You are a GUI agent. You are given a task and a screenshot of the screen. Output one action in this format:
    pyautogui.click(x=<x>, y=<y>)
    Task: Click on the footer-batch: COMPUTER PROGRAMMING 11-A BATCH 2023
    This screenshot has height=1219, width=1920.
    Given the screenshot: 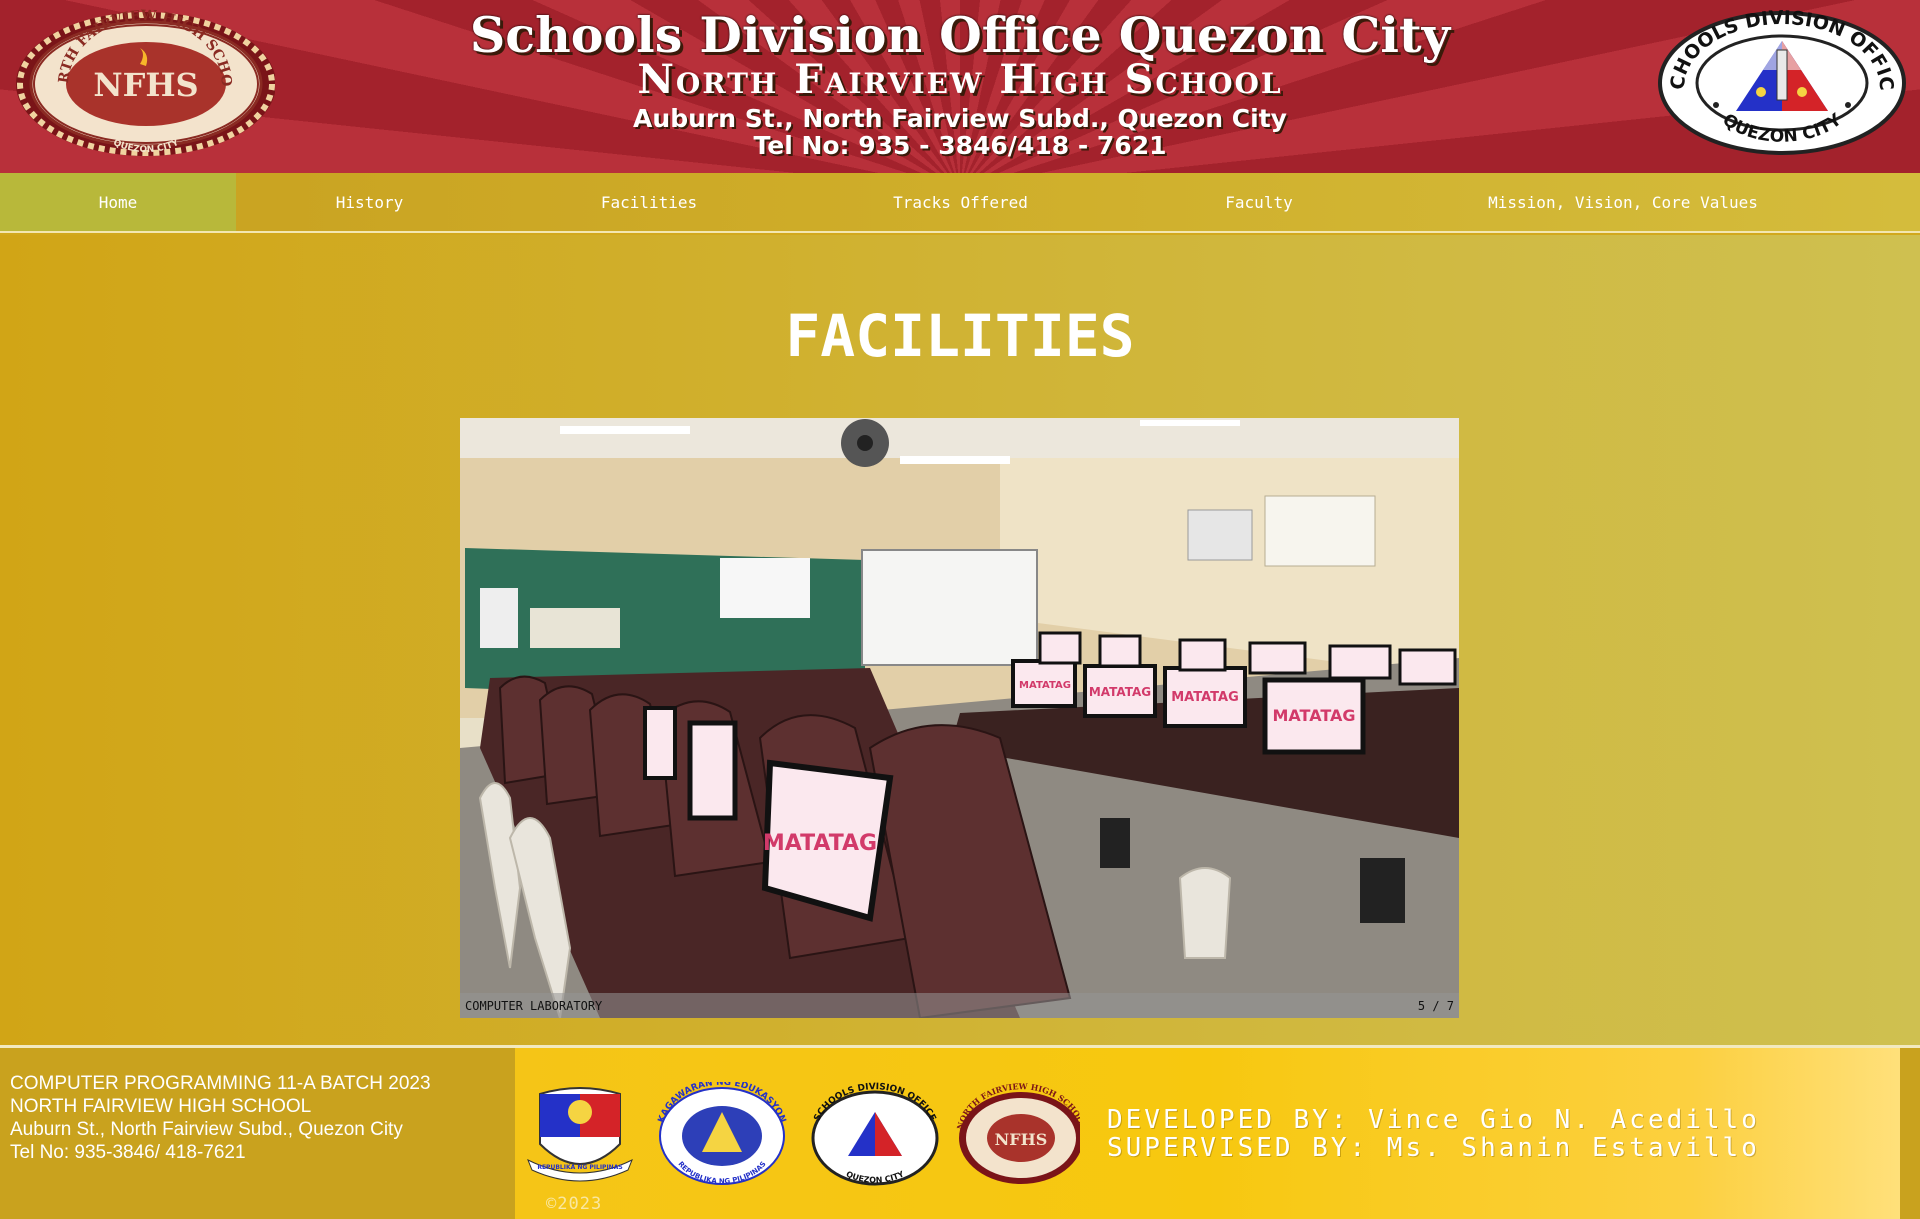 What is the action you would take?
    pyautogui.click(x=220, y=1083)
    